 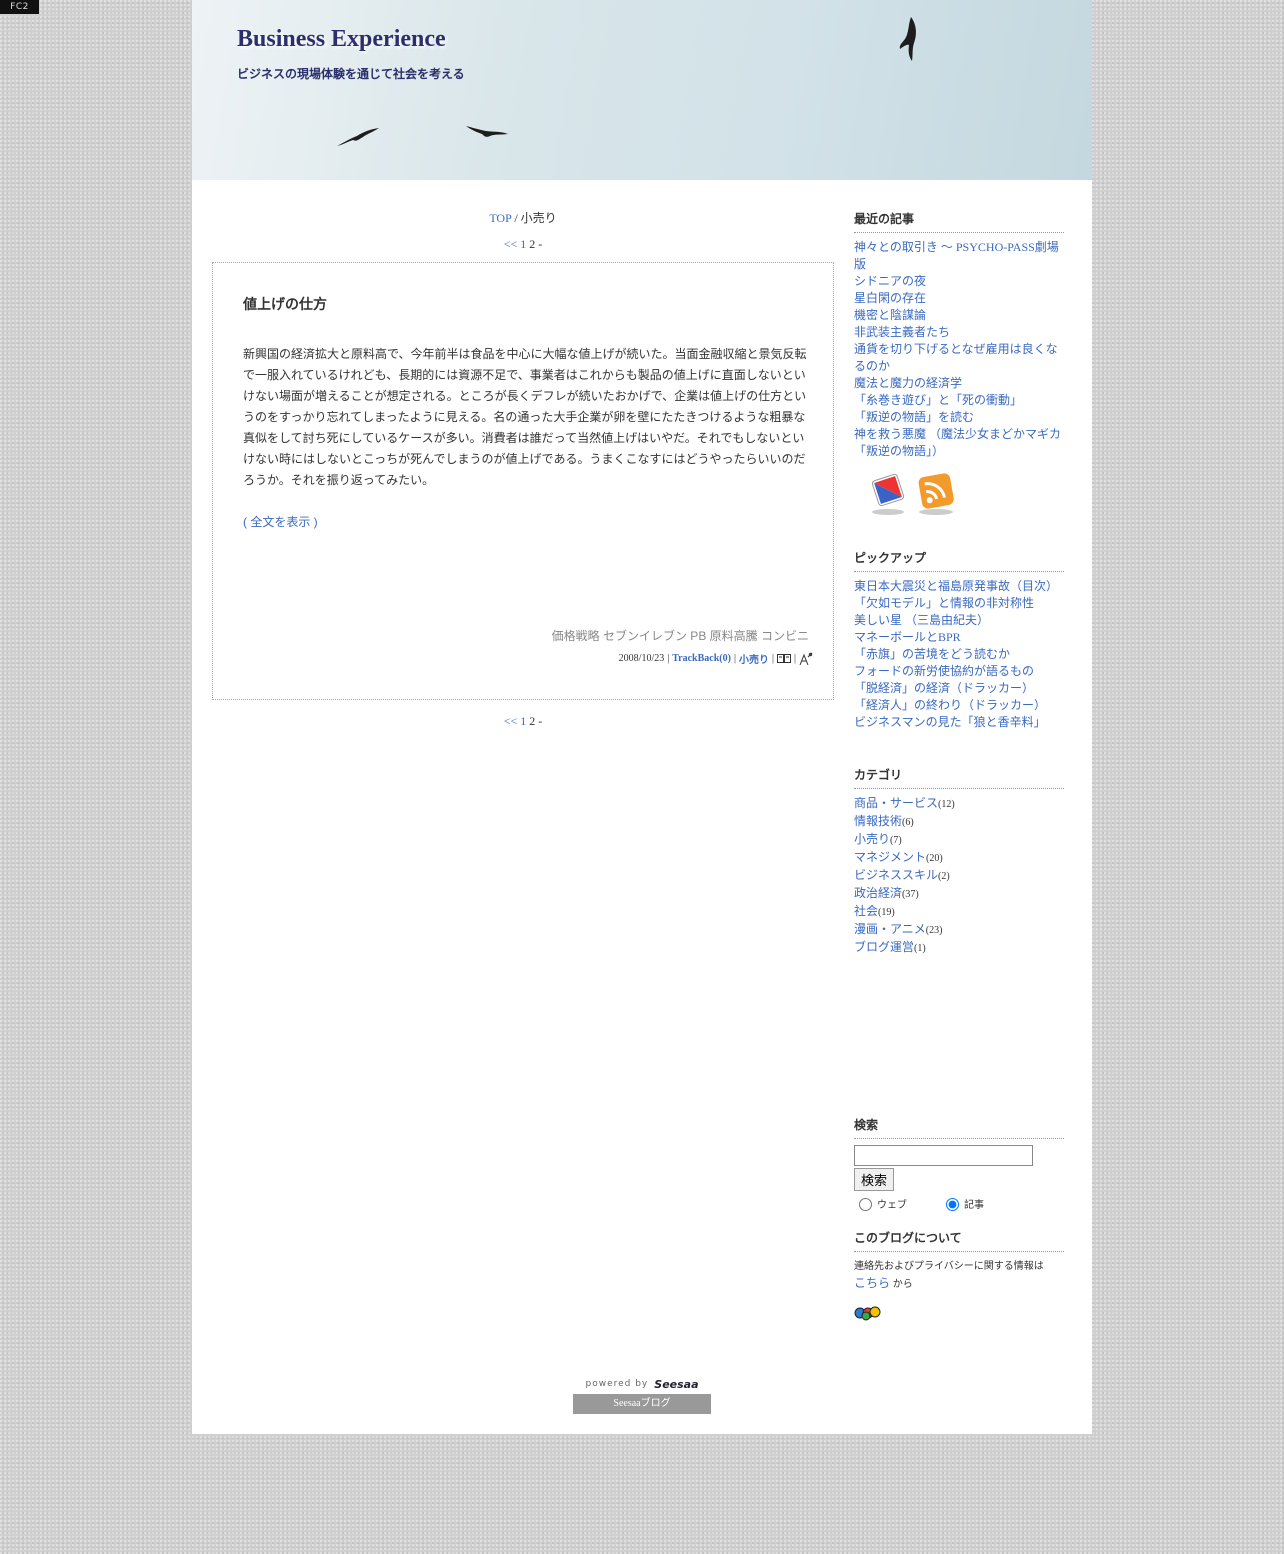 I want to click on category-link: マネジメント, so click(x=890, y=857).